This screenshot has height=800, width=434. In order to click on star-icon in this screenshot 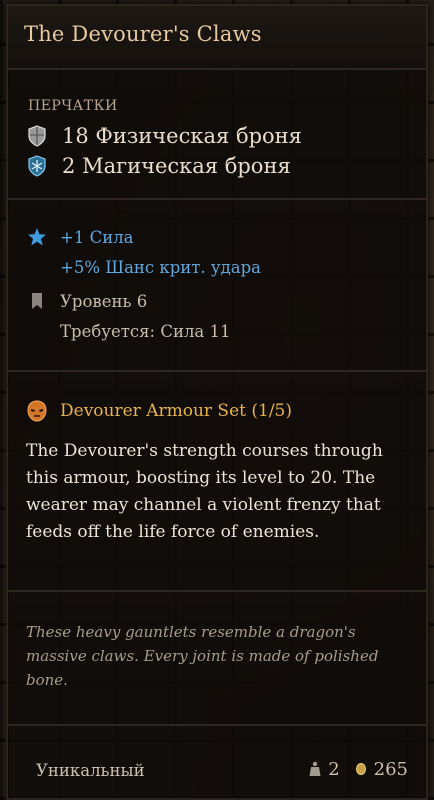, I will do `click(37, 237)`.